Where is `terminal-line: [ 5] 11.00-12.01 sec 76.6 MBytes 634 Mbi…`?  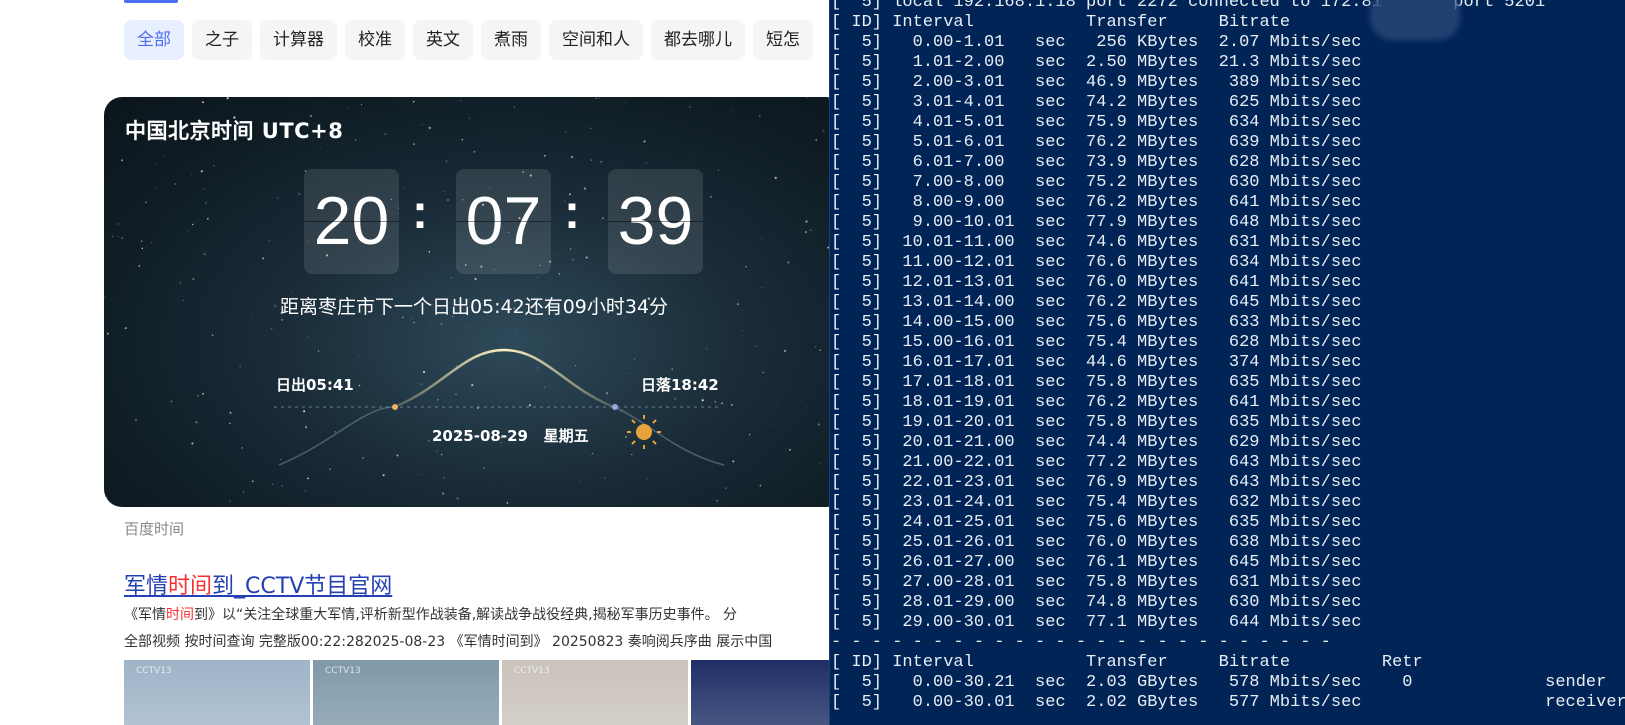 terminal-line: [ 5] 11.00-12.01 sec 76.6 MBytes 634 Mbi… is located at coordinates (1096, 262).